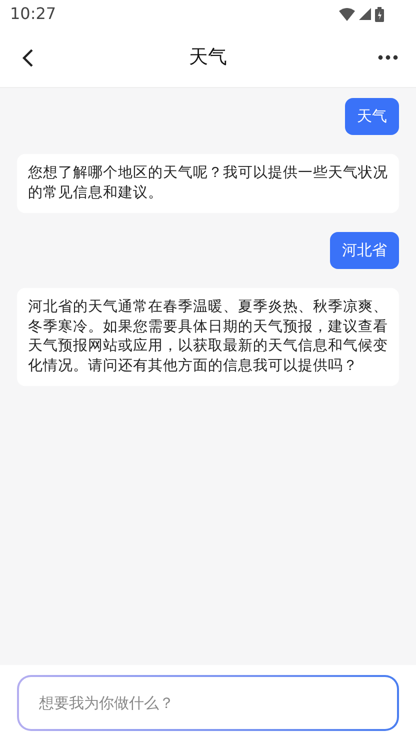 The image size is (416, 740). What do you see at coordinates (379, 14) in the screenshot?
I see `battery-icon` at bounding box center [379, 14].